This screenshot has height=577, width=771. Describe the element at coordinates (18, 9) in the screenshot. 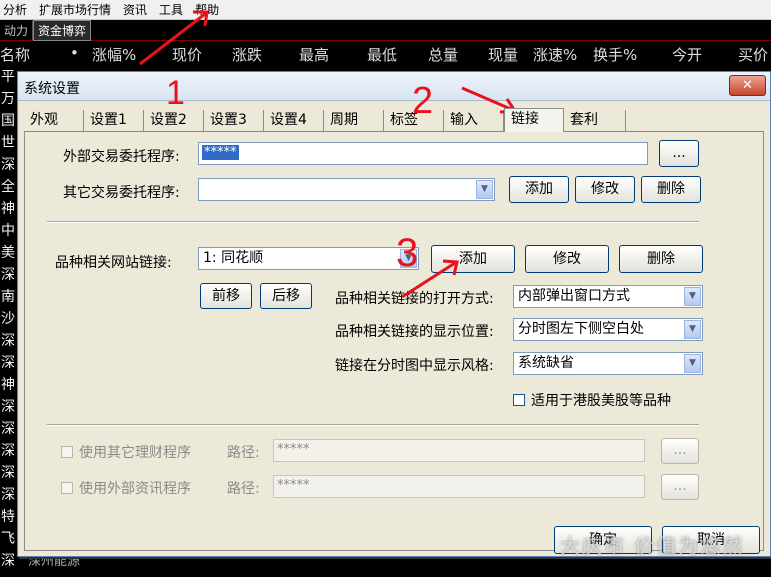

I see `menu-analysis: 分析` at that location.